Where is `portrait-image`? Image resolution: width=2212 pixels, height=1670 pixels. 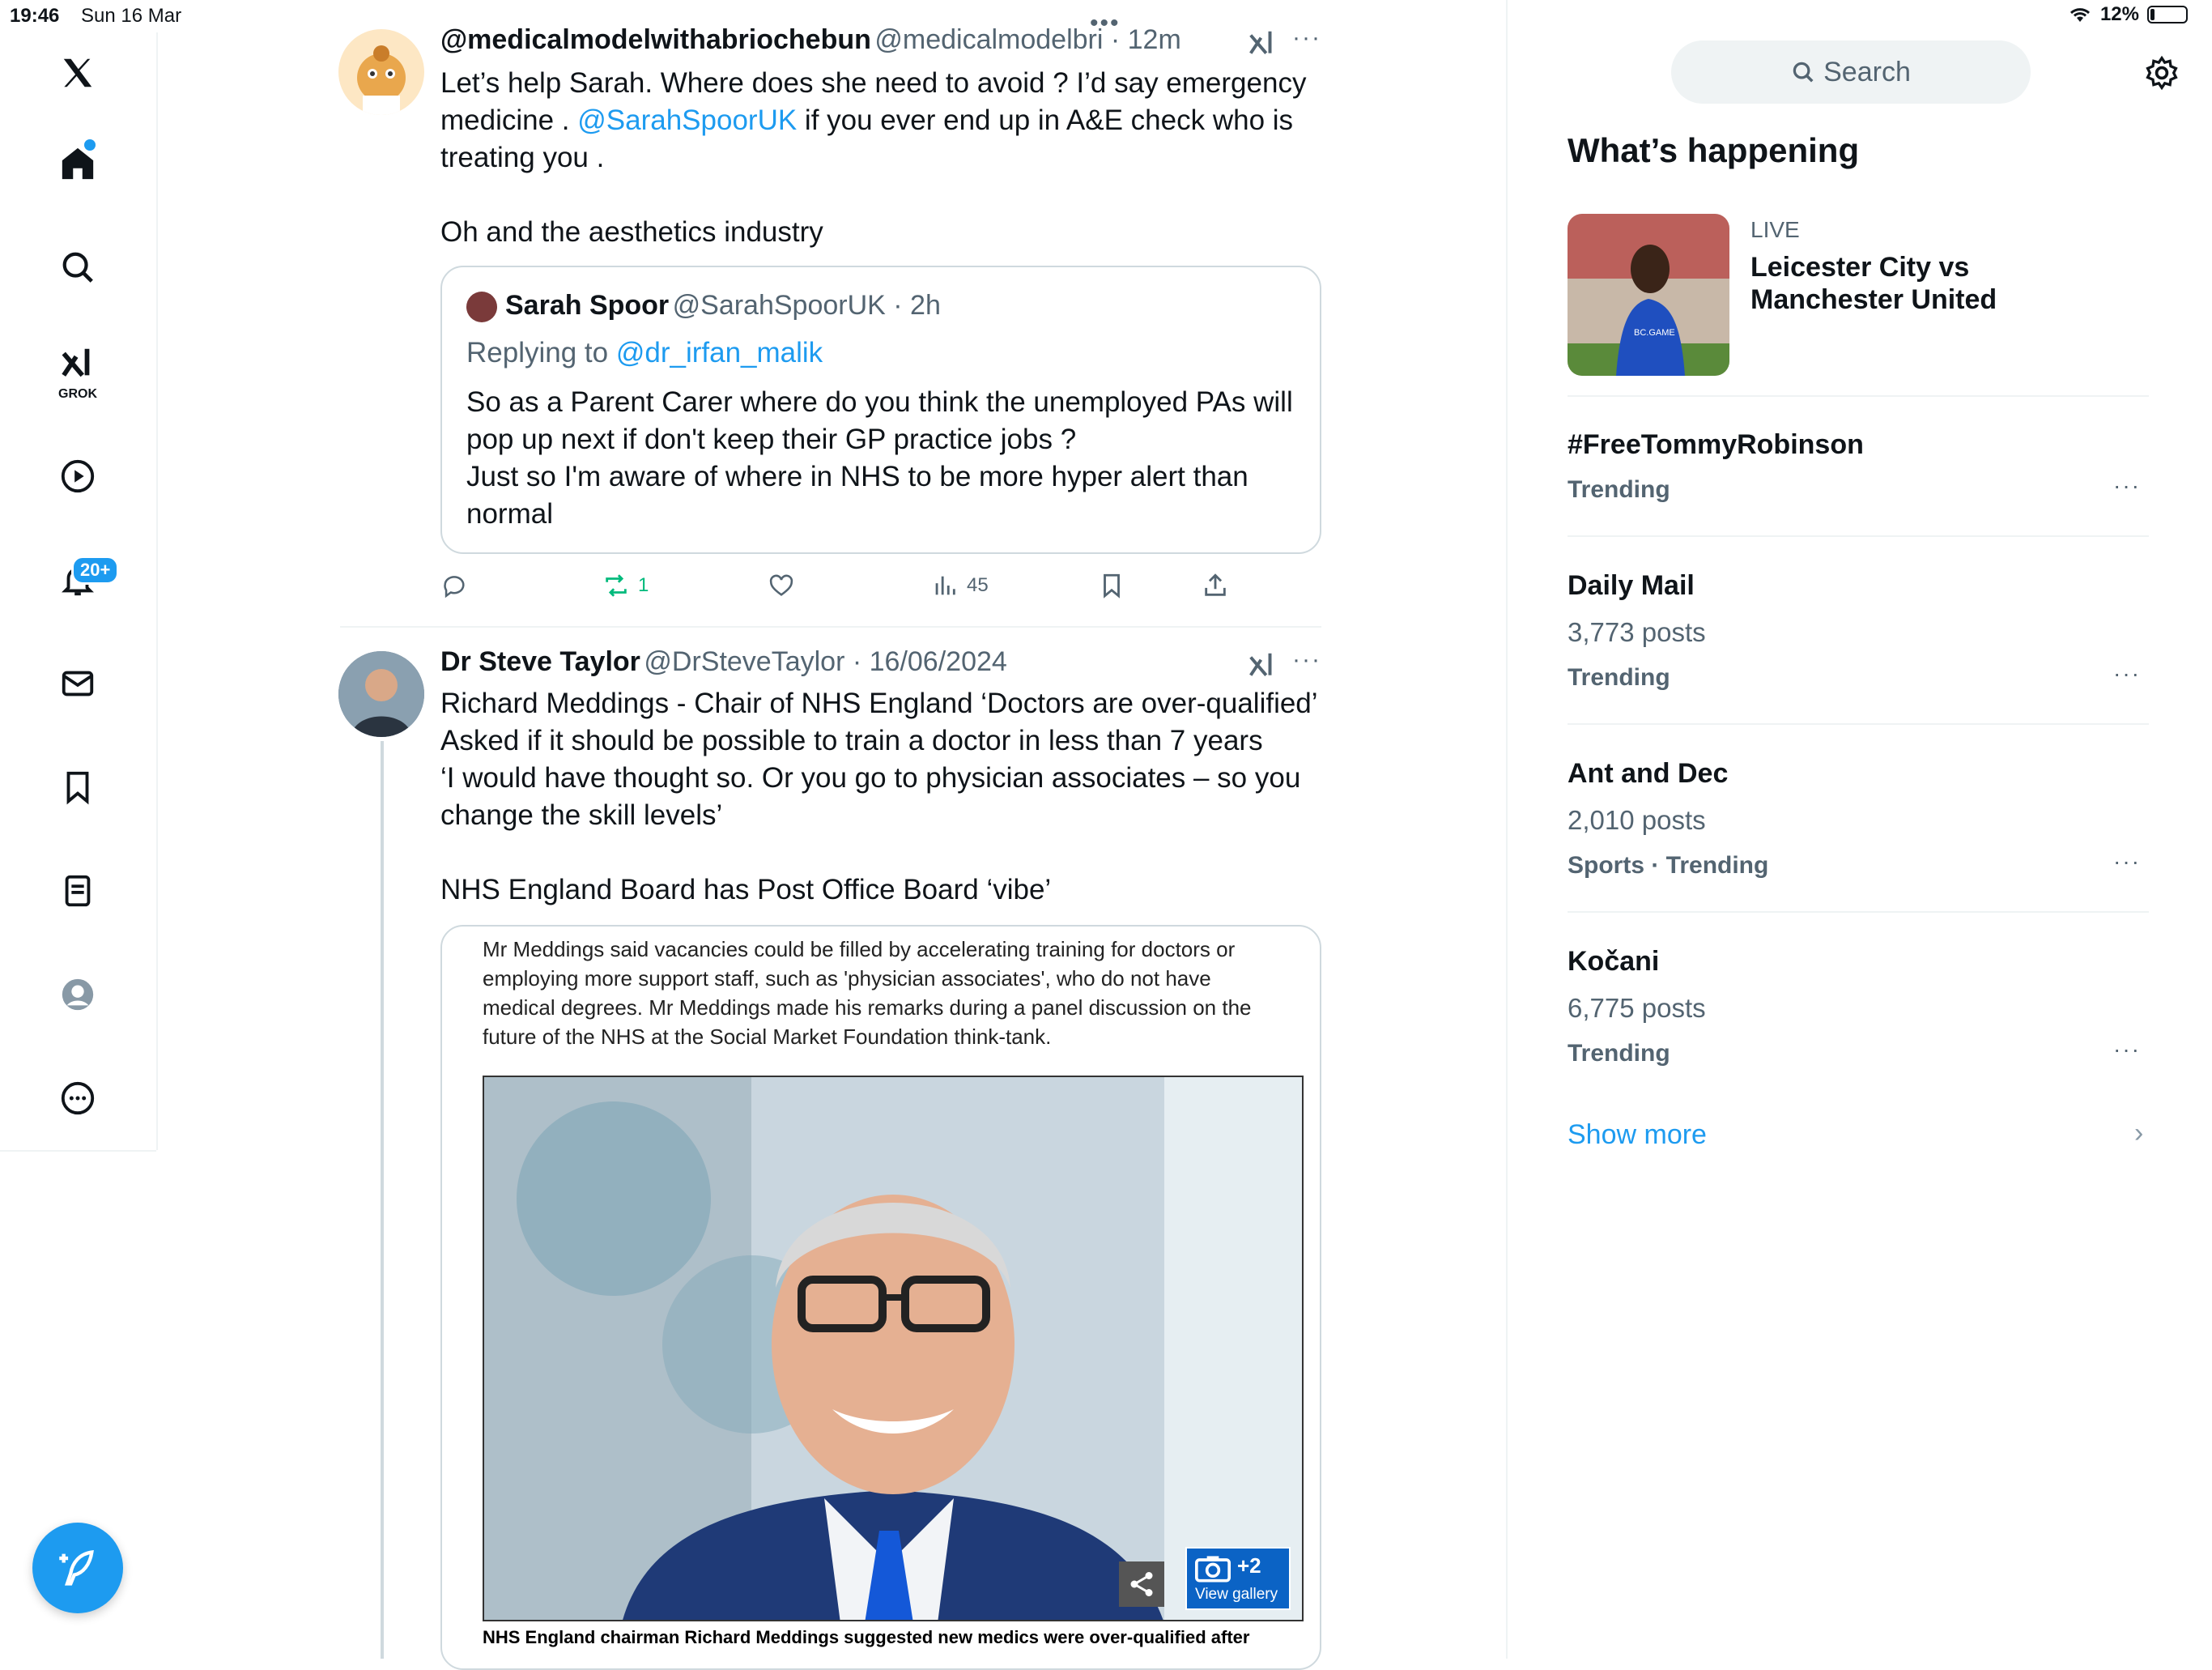
portrait-image is located at coordinates (893, 1348).